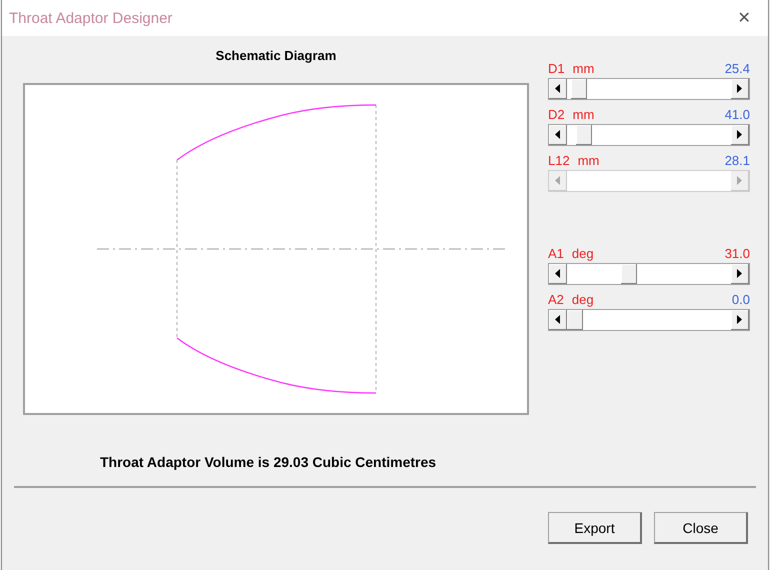 The image size is (770, 570). What do you see at coordinates (556, 115) in the screenshot?
I see `slider-label: D2` at bounding box center [556, 115].